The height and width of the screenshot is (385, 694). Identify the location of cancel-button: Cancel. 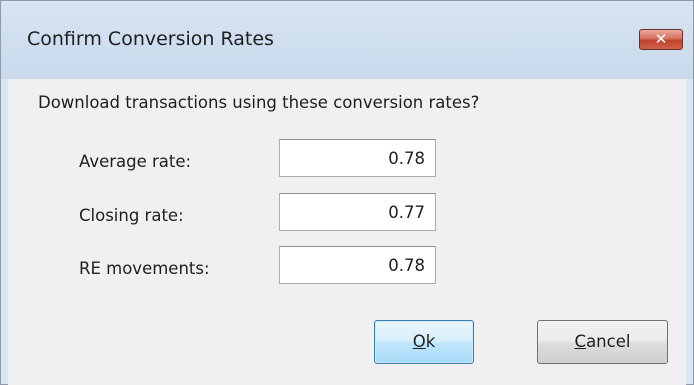
(602, 342).